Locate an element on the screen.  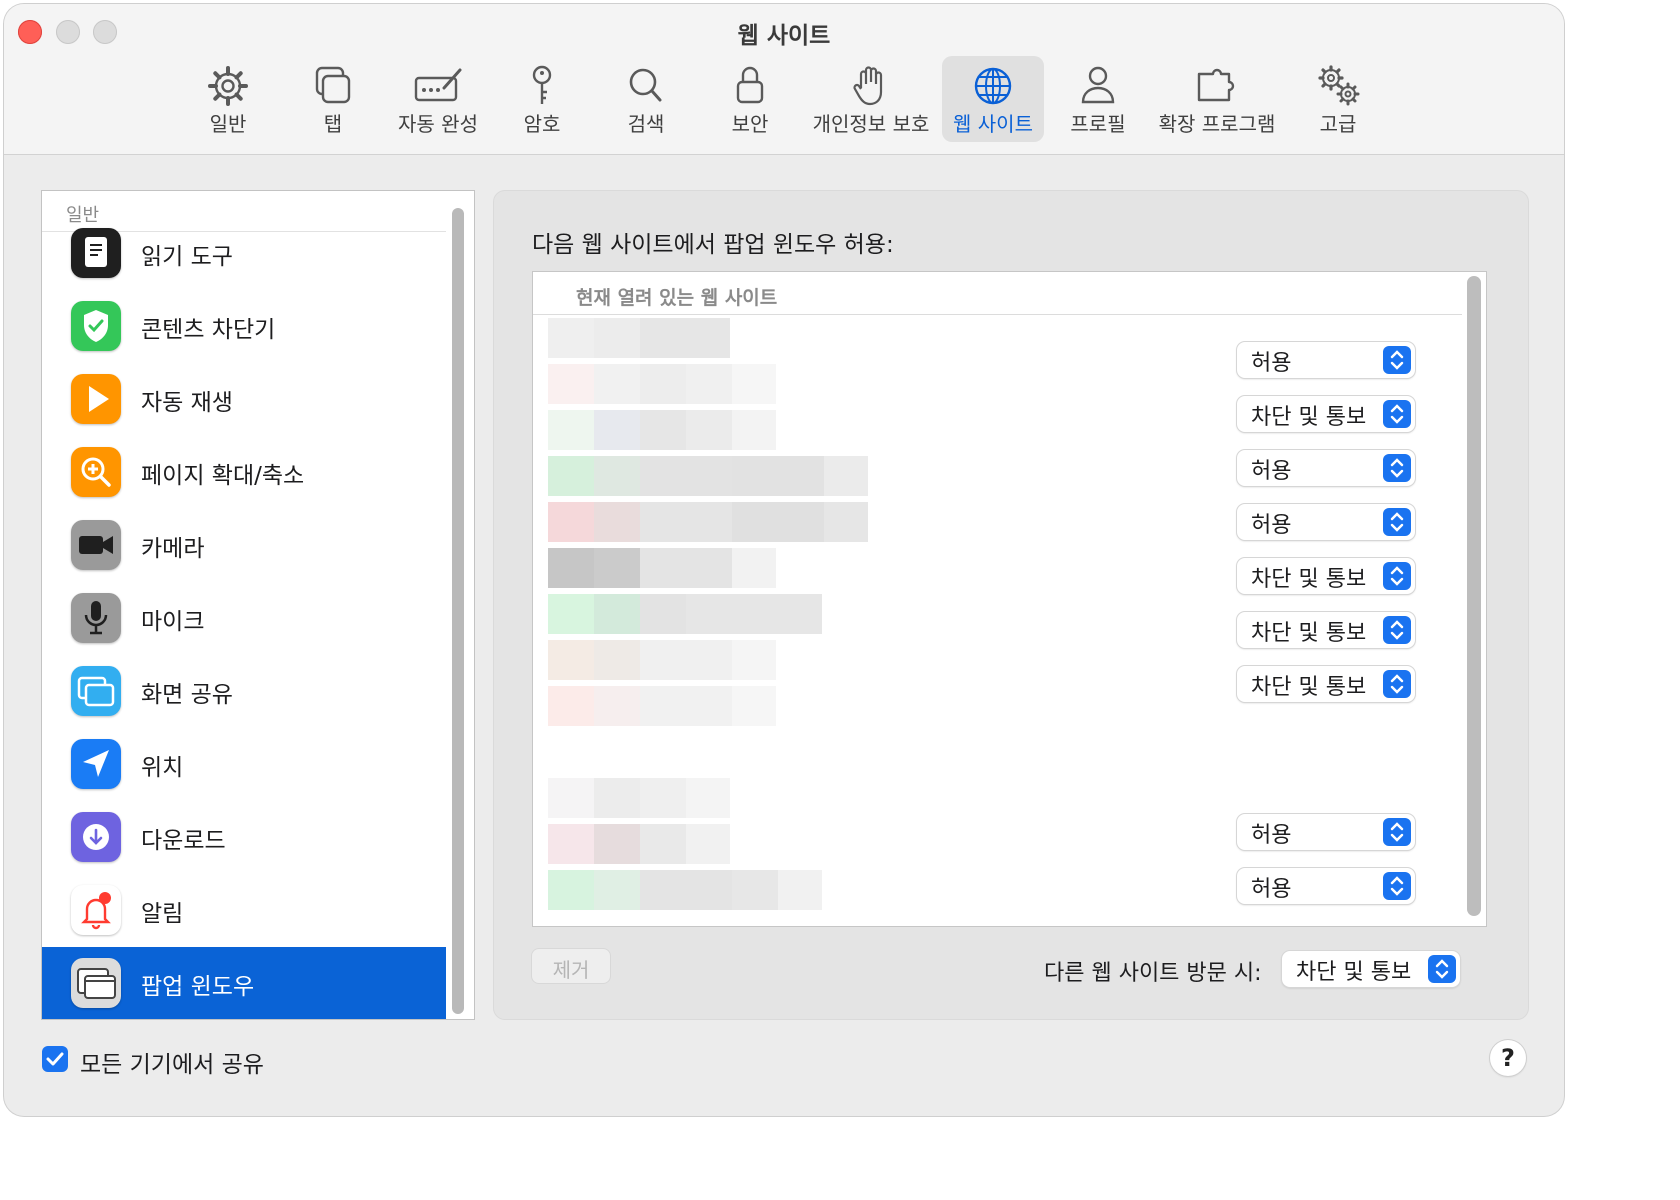
toolbar-label: 보안 is located at coordinates (750, 124).